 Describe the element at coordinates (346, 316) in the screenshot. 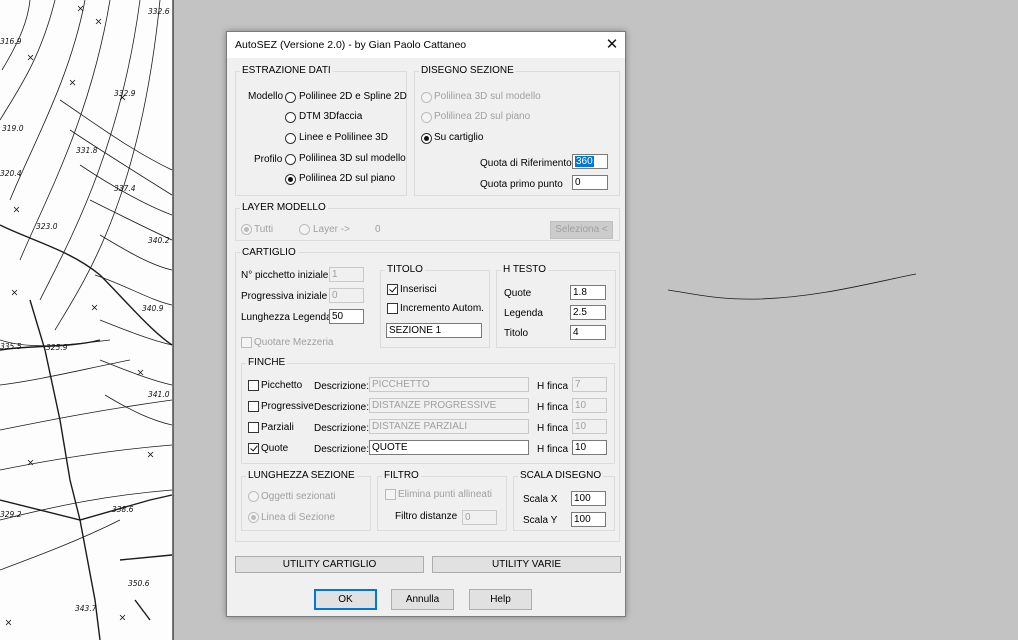

I see `lunghezza-legenda-input: 50` at that location.